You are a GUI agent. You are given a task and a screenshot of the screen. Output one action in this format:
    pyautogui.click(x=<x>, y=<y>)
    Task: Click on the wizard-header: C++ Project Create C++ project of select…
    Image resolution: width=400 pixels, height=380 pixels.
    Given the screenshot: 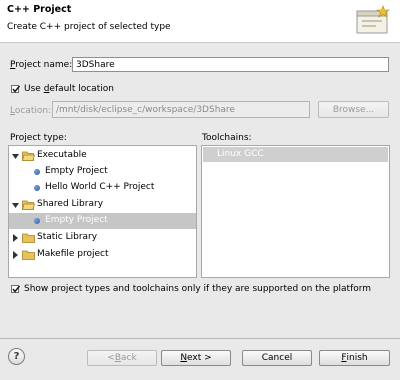 What is the action you would take?
    pyautogui.click(x=200, y=21)
    